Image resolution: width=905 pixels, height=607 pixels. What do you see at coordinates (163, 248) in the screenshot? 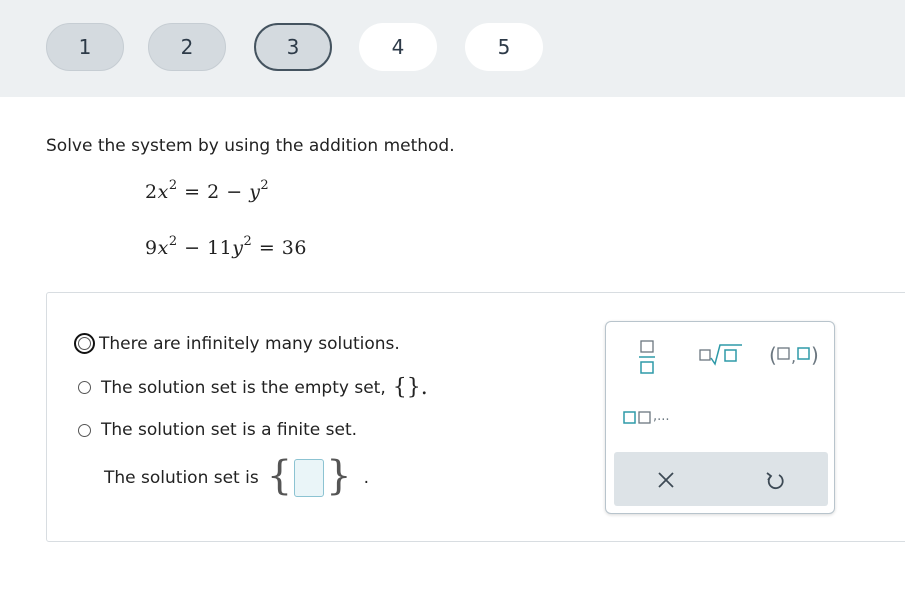
I see `eq2-x: x` at bounding box center [163, 248].